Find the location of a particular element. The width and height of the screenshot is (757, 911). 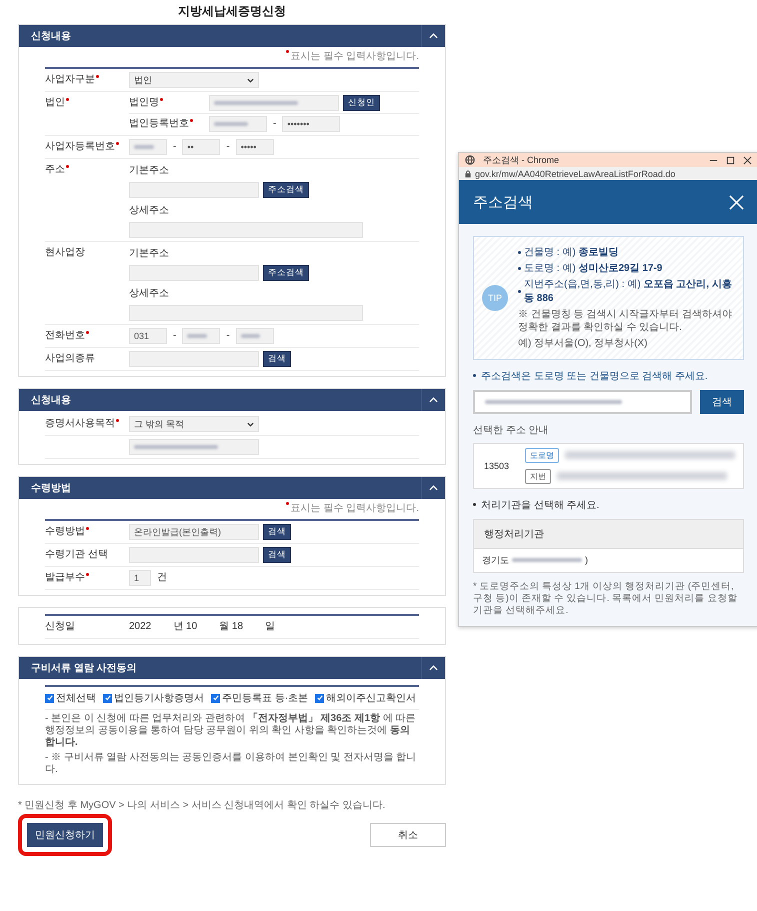

dropdown: 법인 is located at coordinates (194, 80).